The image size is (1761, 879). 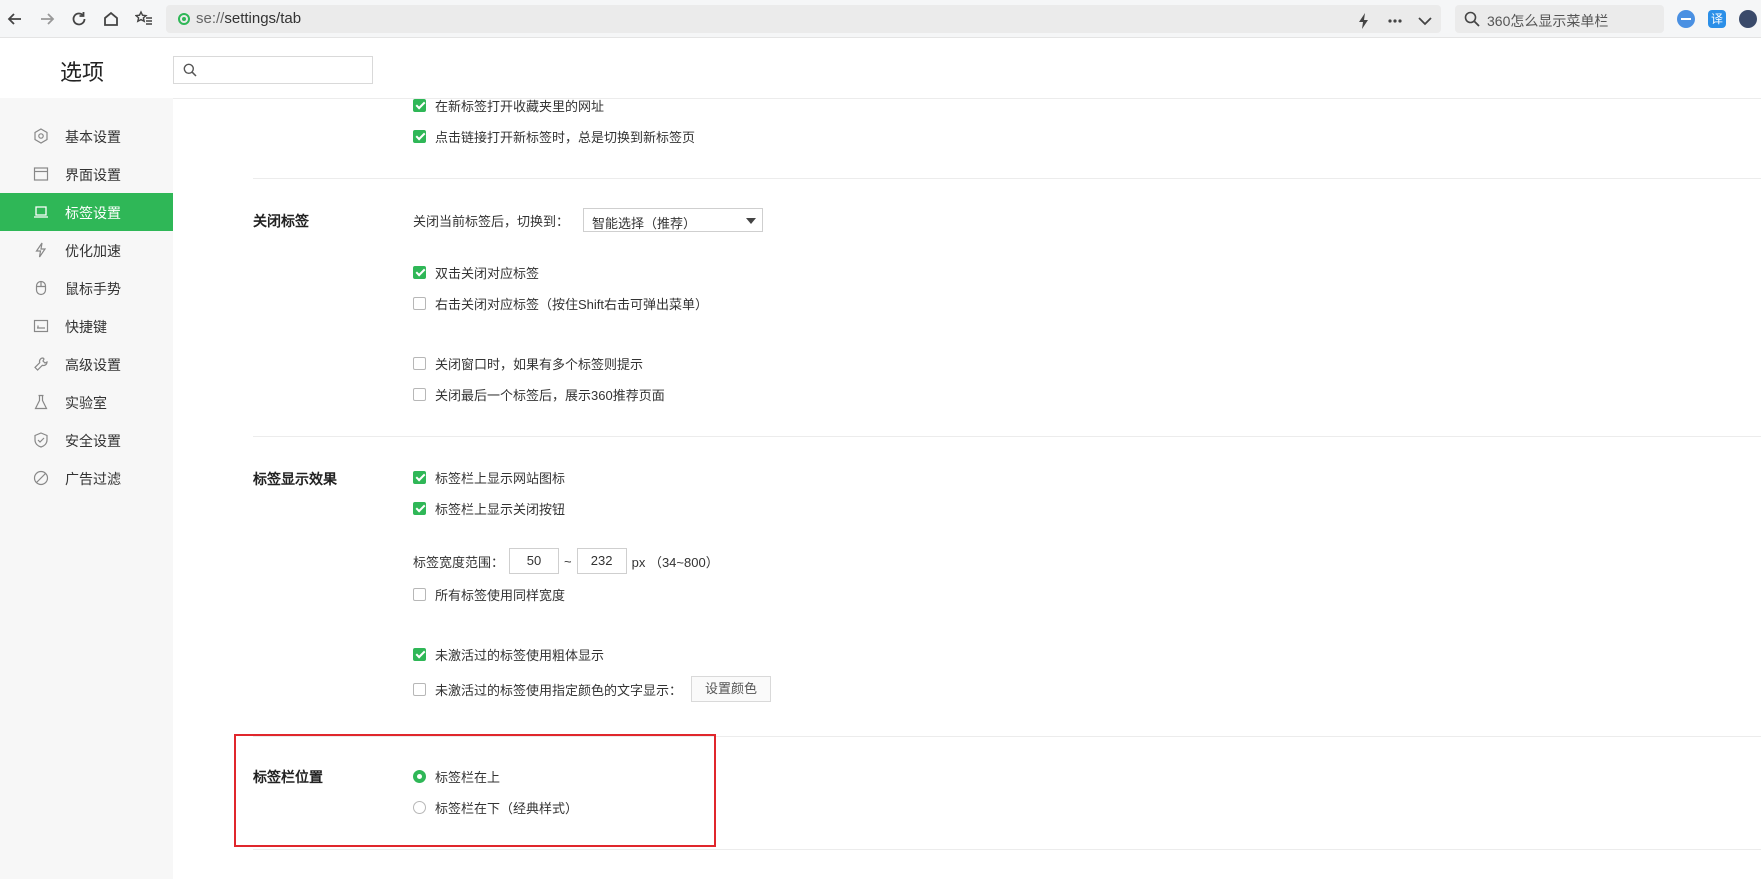 I want to click on switch-after-close-select: 智能选择（推荐）, so click(x=673, y=220).